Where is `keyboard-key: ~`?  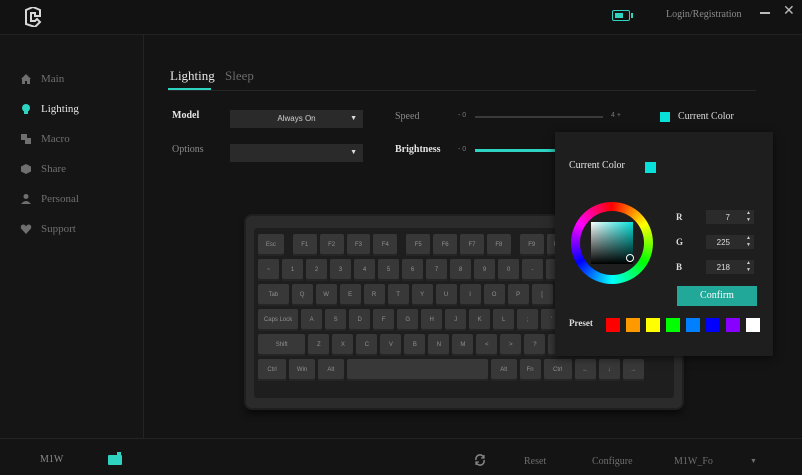
keyboard-key: ~ is located at coordinates (268, 270).